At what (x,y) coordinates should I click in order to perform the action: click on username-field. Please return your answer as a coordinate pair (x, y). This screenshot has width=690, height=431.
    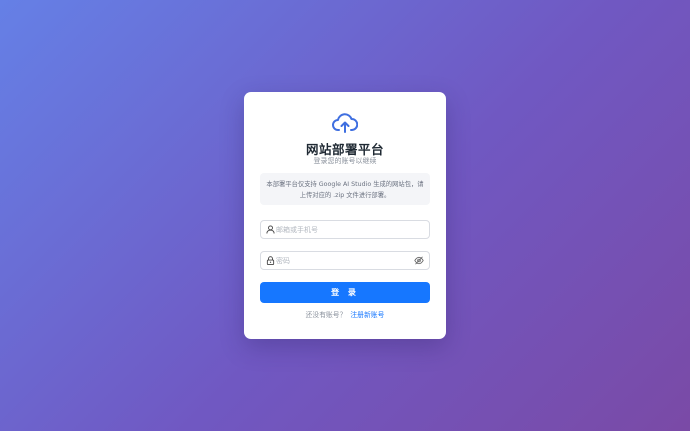
    Looking at the image, I should click on (345, 229).